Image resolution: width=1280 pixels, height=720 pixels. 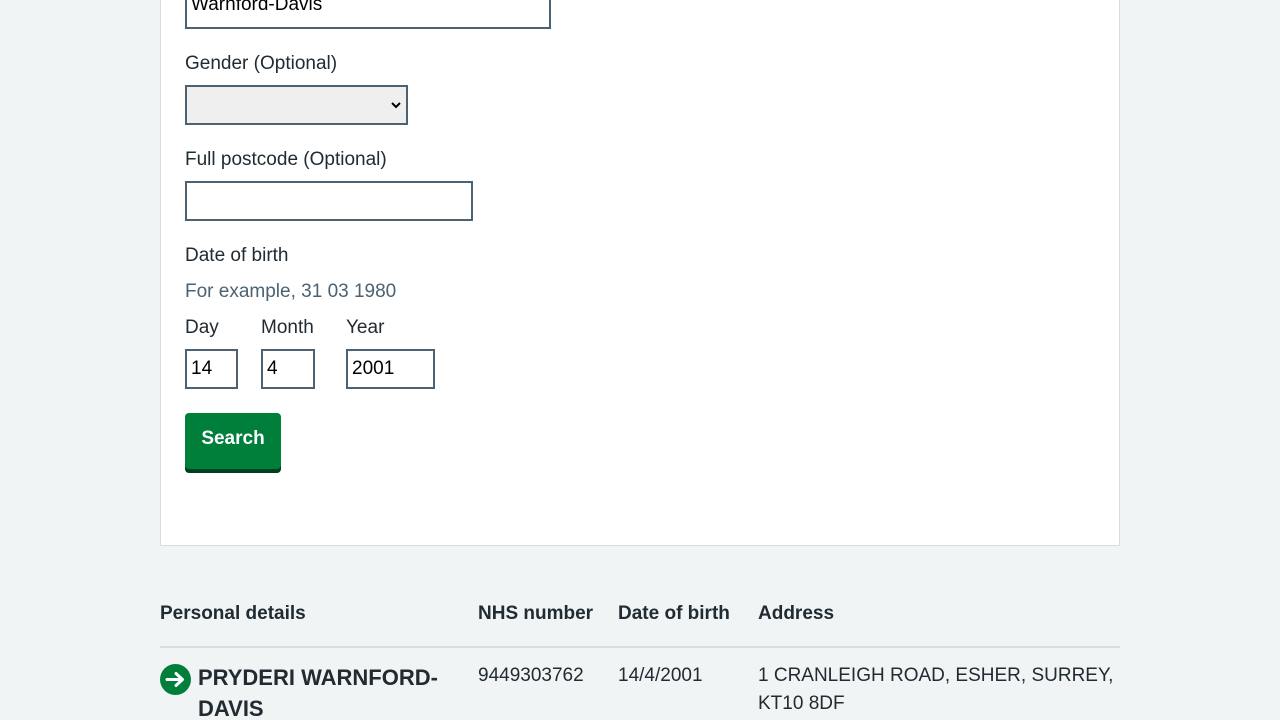 I want to click on table-header-divider, so click(x=640, y=647).